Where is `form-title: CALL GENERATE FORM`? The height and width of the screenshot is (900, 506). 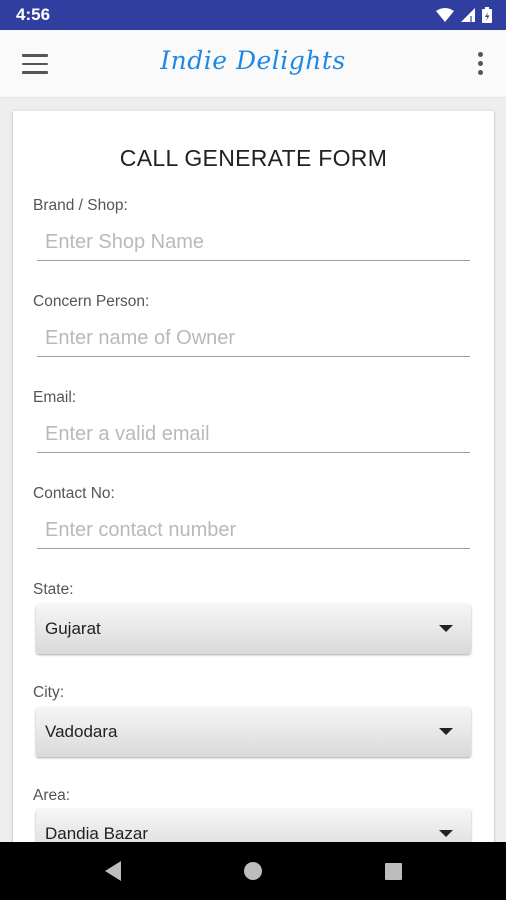 form-title: CALL GENERATE FORM is located at coordinates (253, 158).